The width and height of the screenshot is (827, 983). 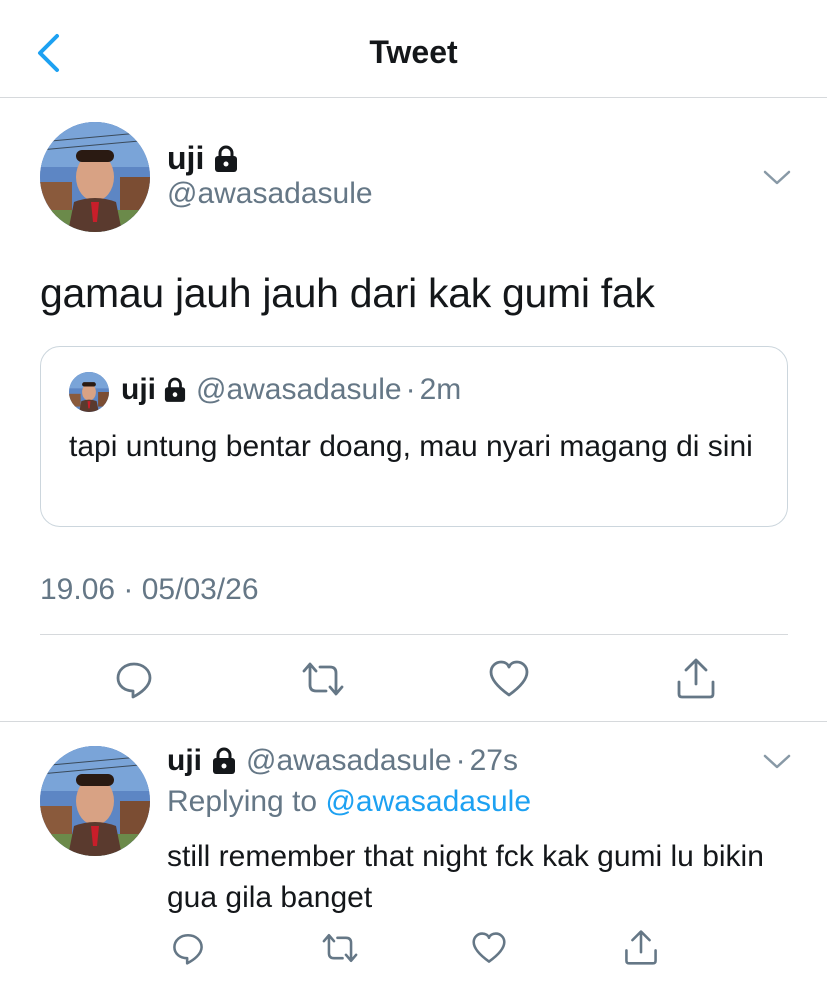 I want to click on reply-like-button, so click(x=489, y=948).